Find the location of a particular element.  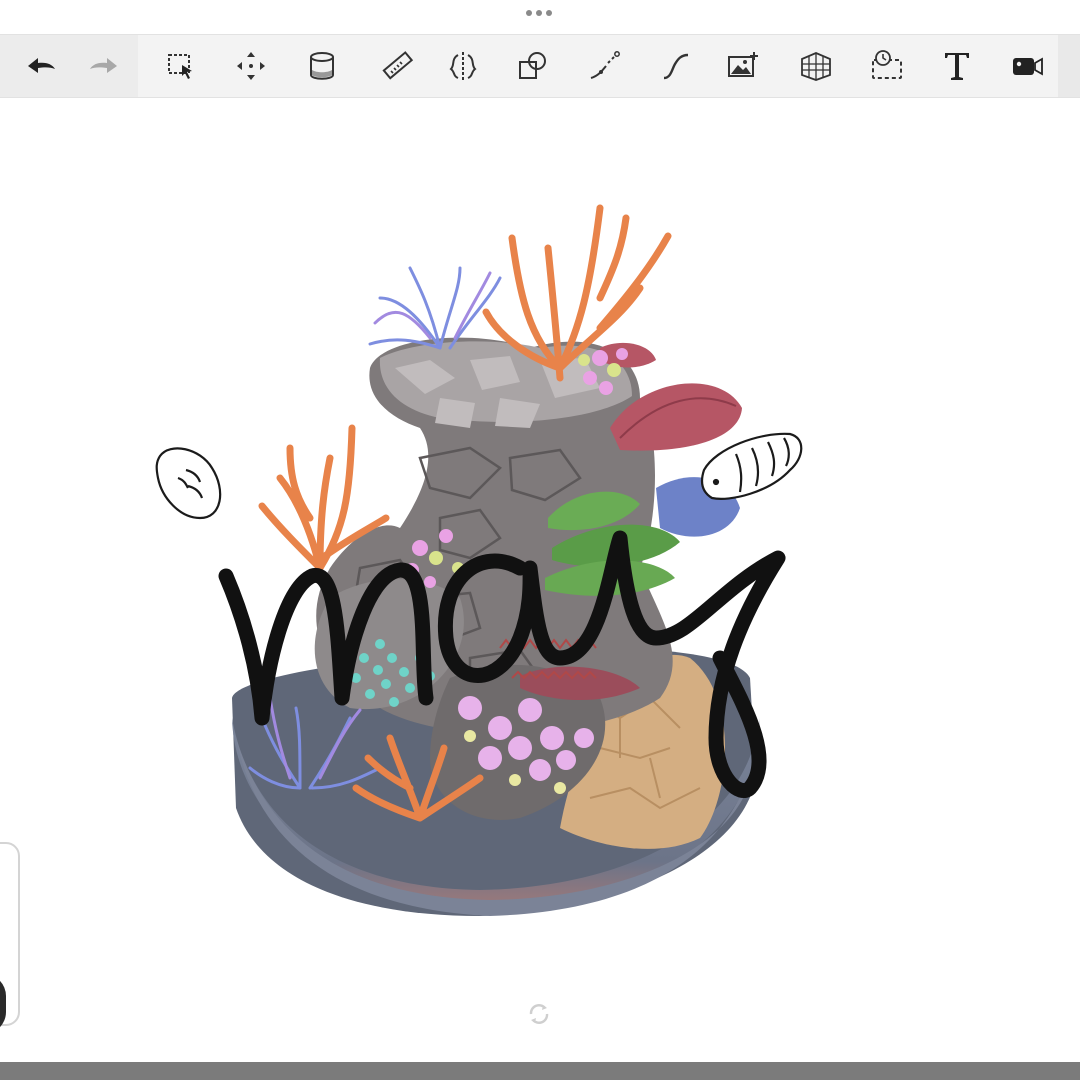

video-camera-icon is located at coordinates (1028, 66).